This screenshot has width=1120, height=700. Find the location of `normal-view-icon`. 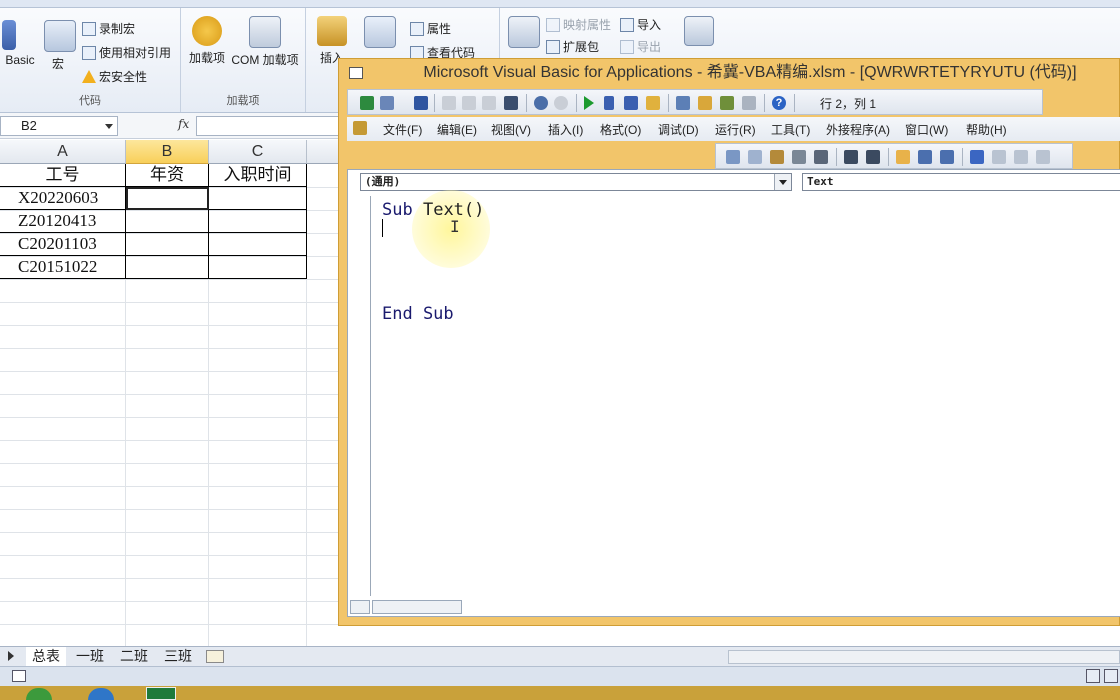

normal-view-icon is located at coordinates (1093, 676).